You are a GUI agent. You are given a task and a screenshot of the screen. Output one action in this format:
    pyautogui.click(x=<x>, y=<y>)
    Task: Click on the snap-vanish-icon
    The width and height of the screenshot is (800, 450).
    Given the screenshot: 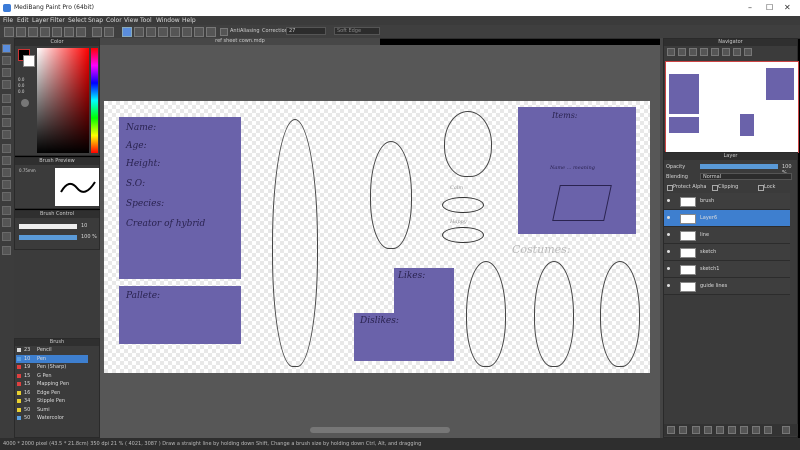 What is the action you would take?
    pyautogui.click(x=163, y=32)
    